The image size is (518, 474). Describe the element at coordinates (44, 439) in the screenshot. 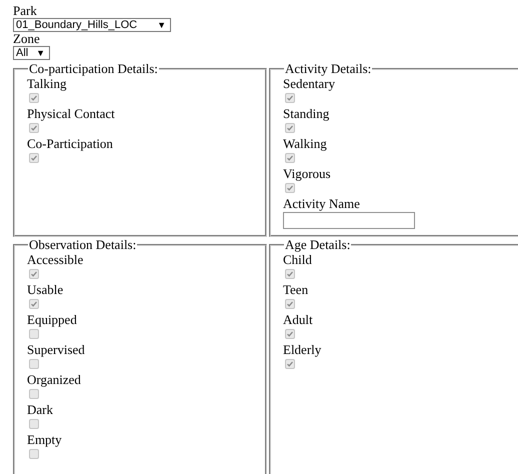

I see `checkbox-label: Empty` at that location.